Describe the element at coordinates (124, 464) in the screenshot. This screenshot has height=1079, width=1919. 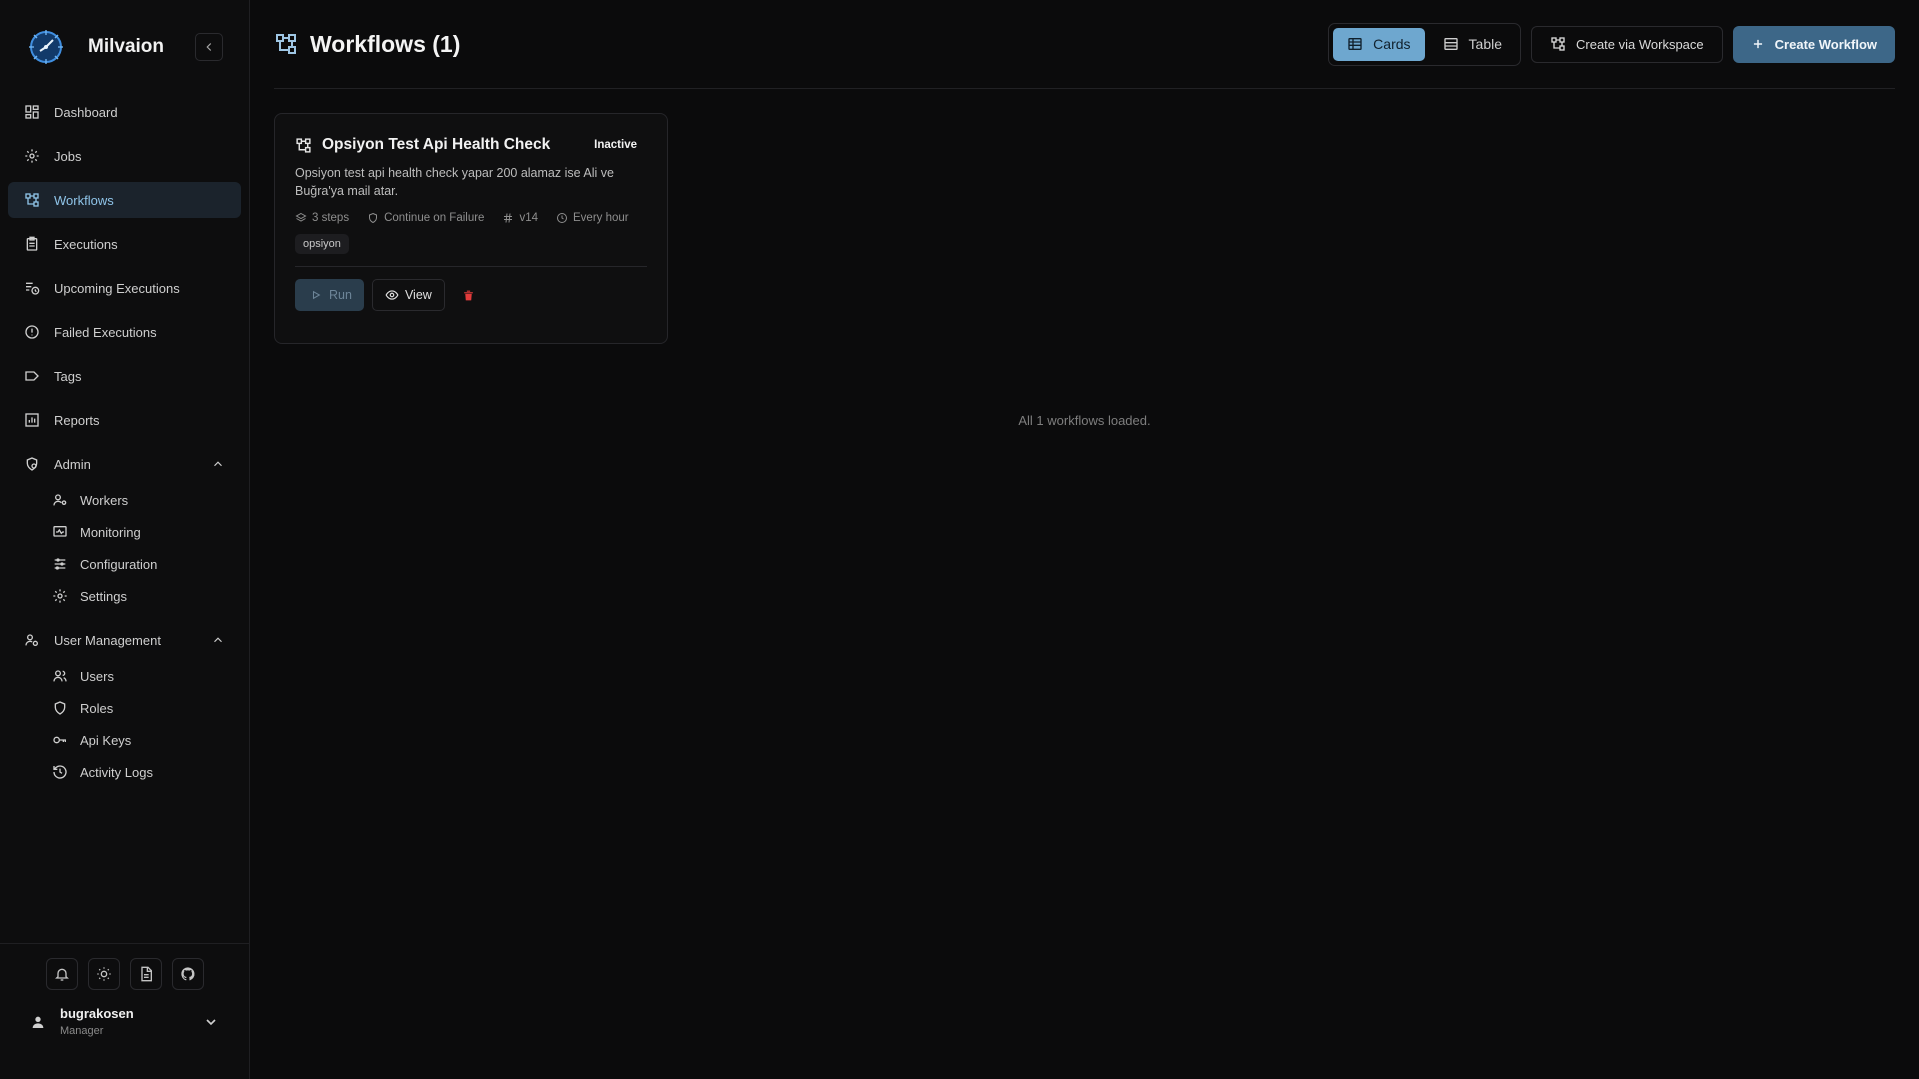
I see `sidebar-group-admin: Admin` at that location.